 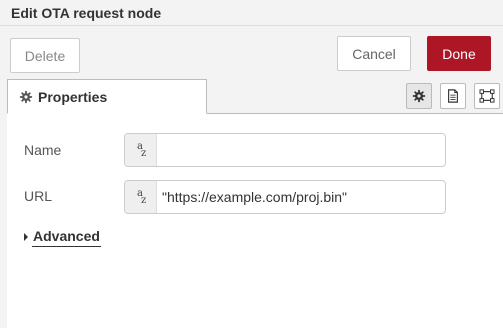 I want to click on description-tab-button, so click(x=453, y=96).